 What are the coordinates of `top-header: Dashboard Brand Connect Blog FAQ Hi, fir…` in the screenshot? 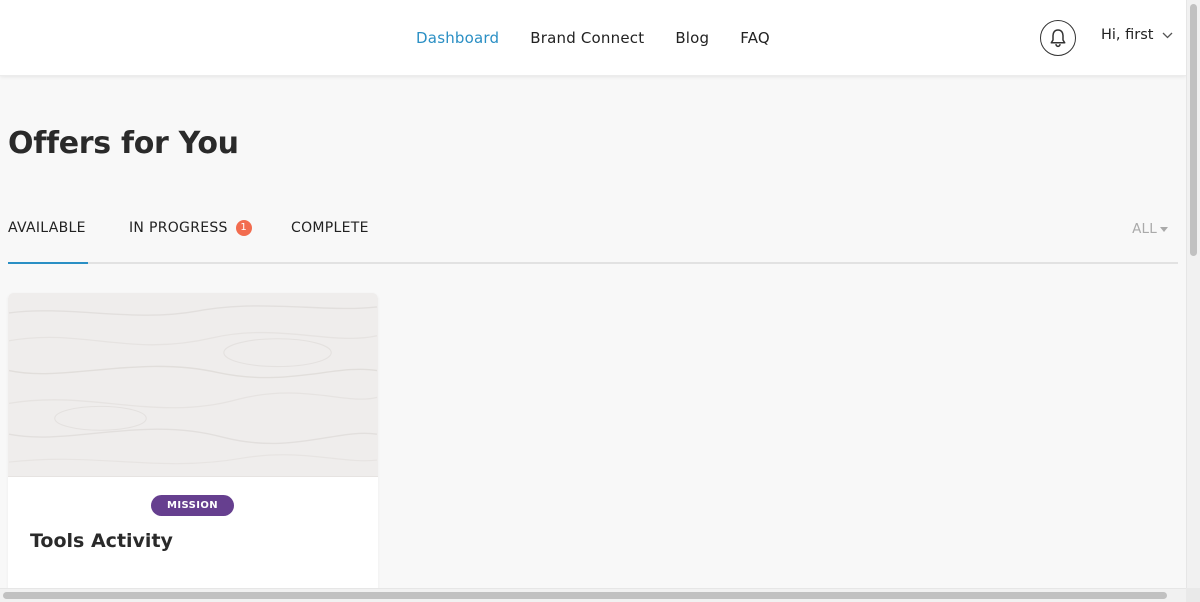 It's located at (593, 38).